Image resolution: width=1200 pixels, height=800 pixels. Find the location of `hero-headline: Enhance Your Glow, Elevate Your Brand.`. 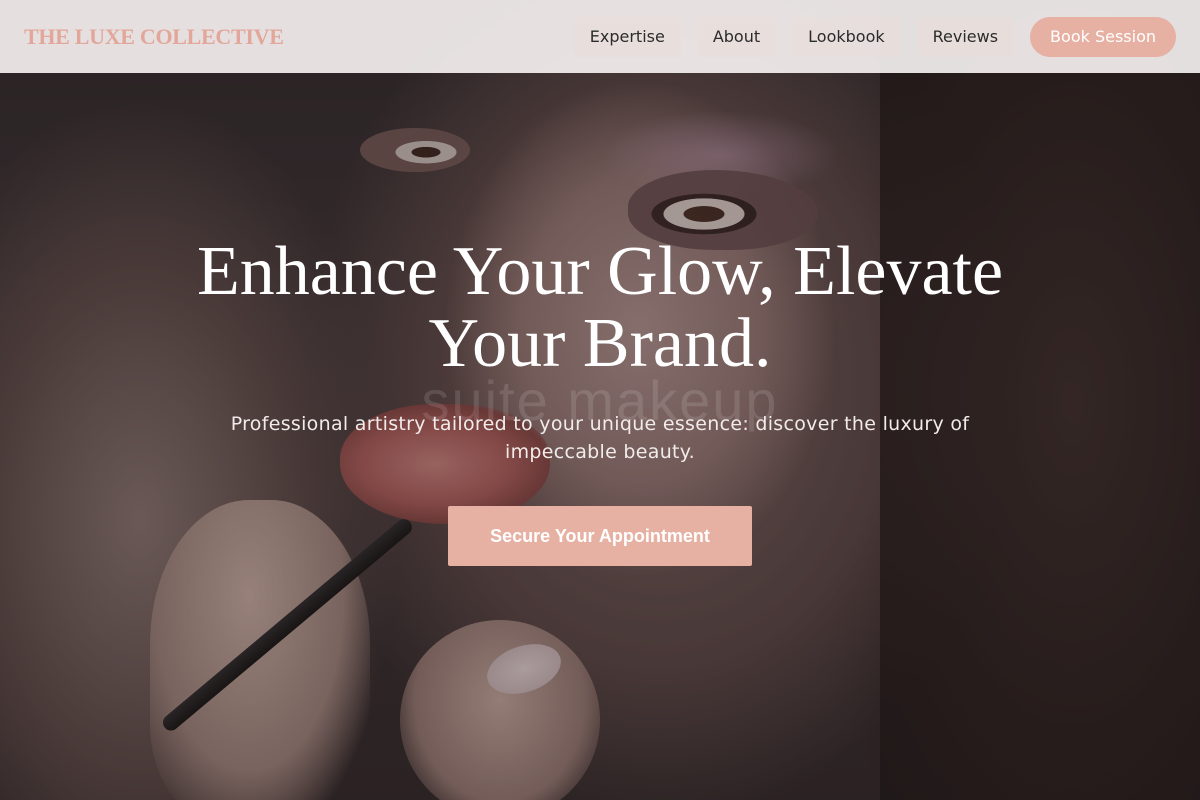

hero-headline: Enhance Your Glow, Elevate Your Brand. is located at coordinates (600, 307).